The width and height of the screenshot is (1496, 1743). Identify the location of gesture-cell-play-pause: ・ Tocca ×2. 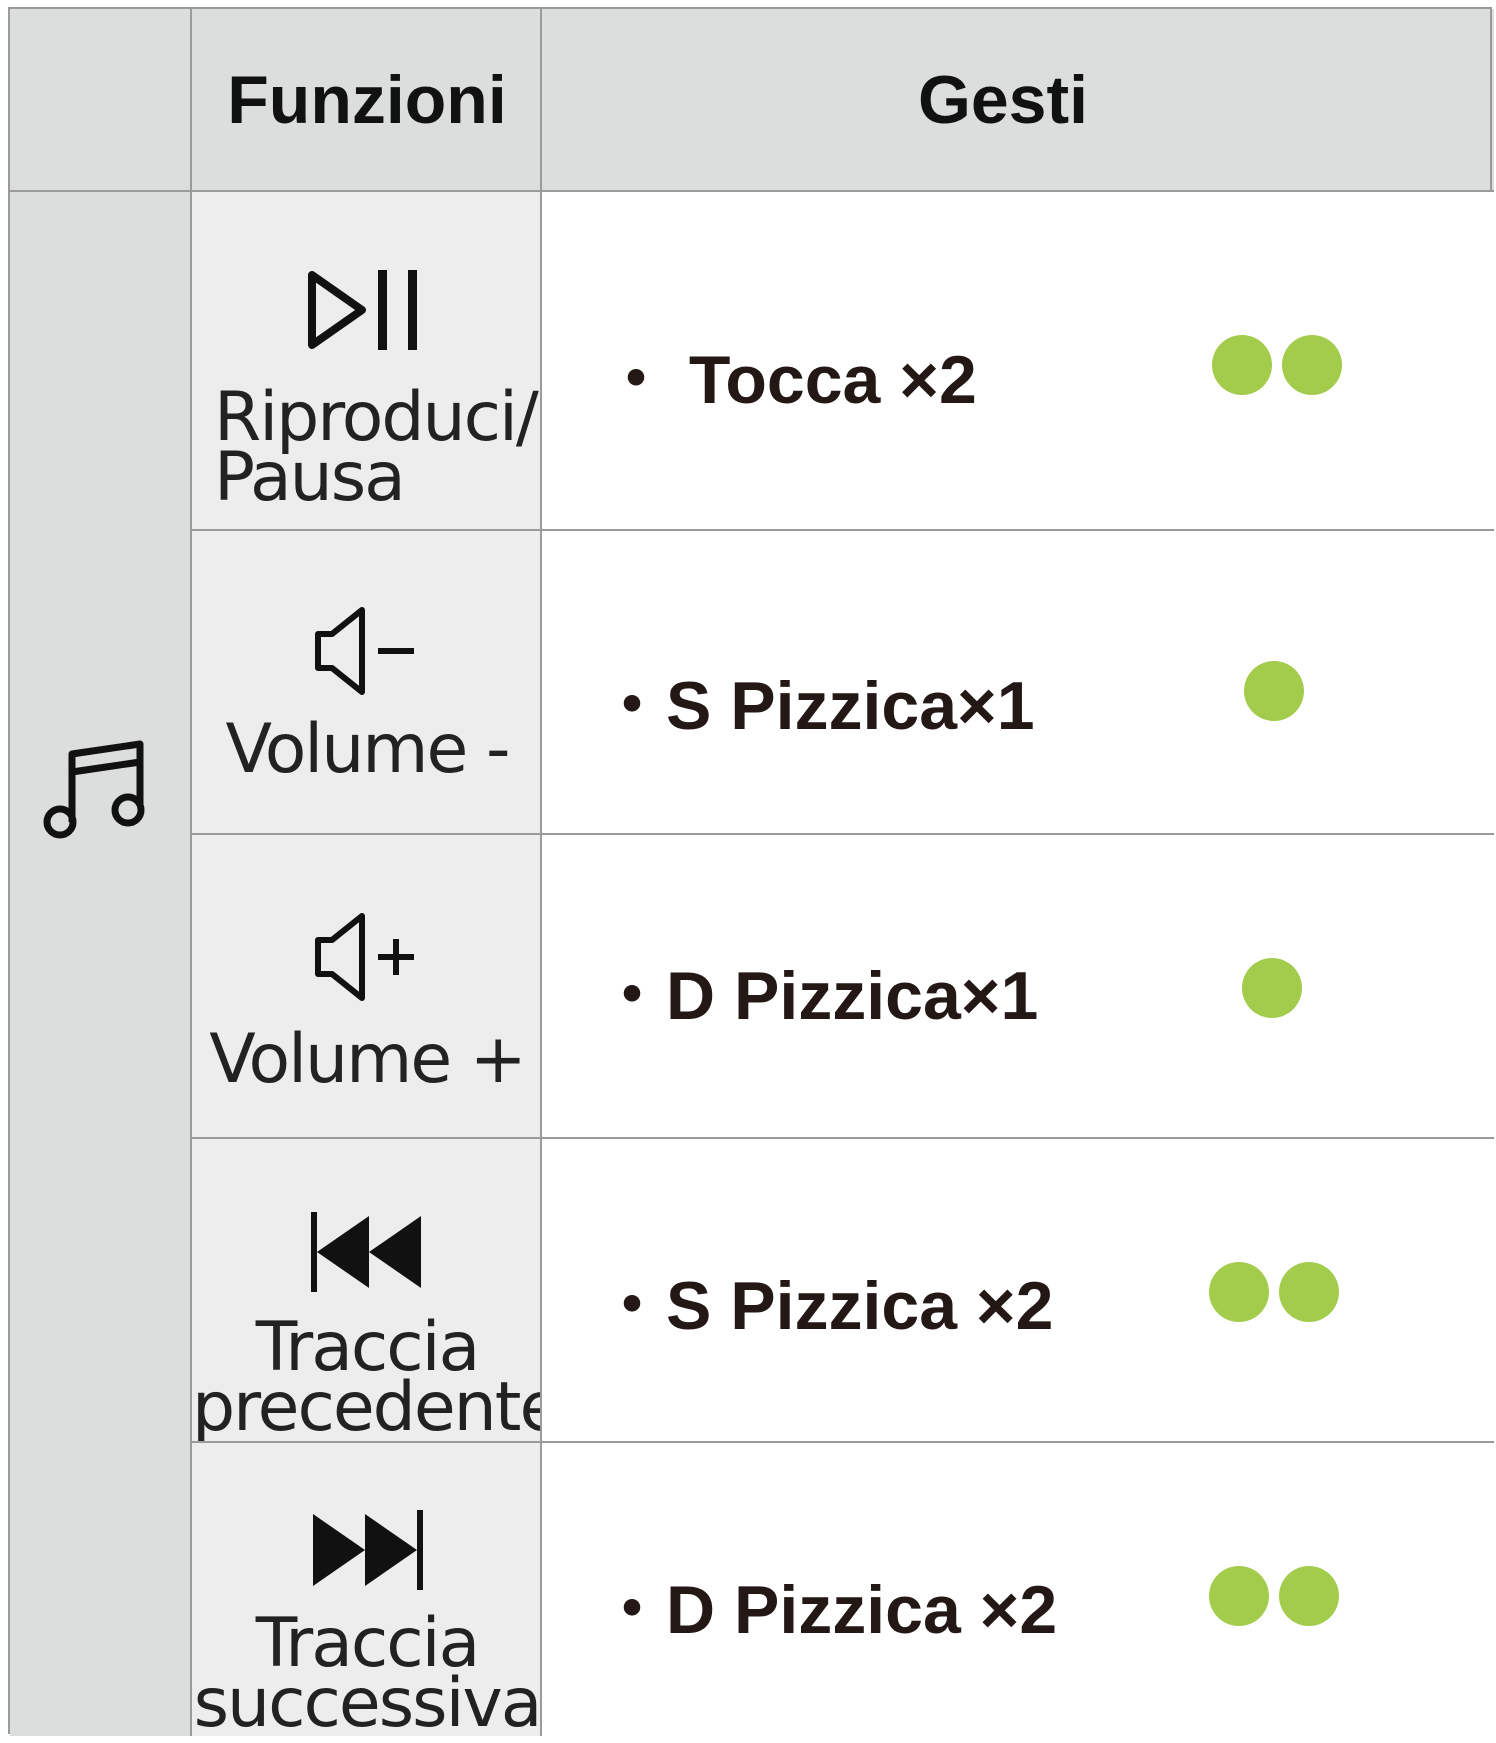
(1018, 361).